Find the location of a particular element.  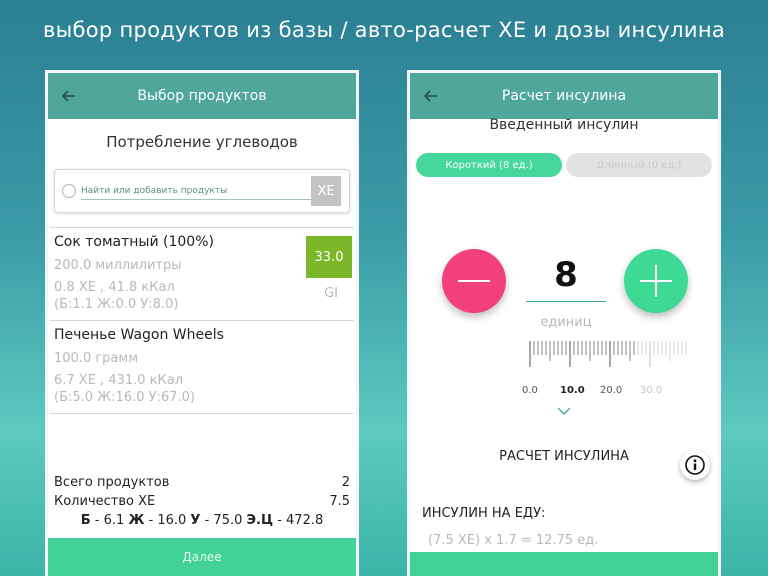

dose-underline is located at coordinates (566, 301).